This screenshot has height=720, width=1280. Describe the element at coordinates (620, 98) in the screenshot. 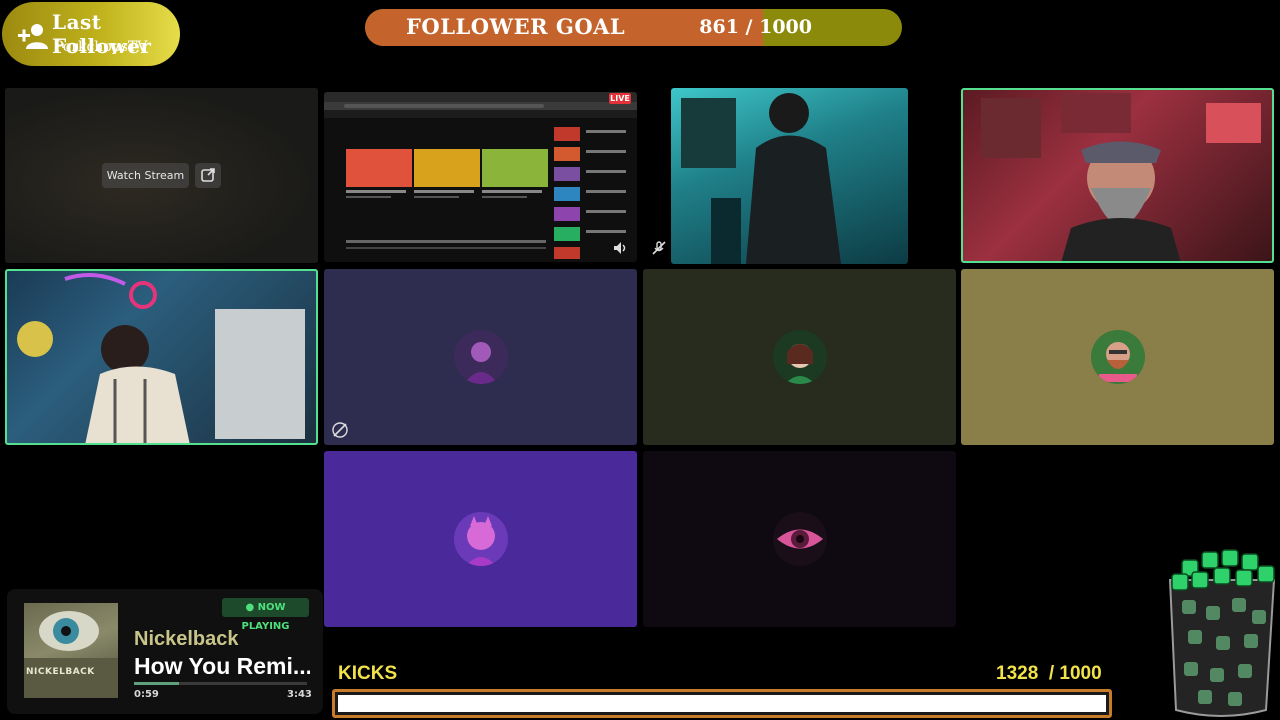

I see `live-badge: LIVE` at that location.